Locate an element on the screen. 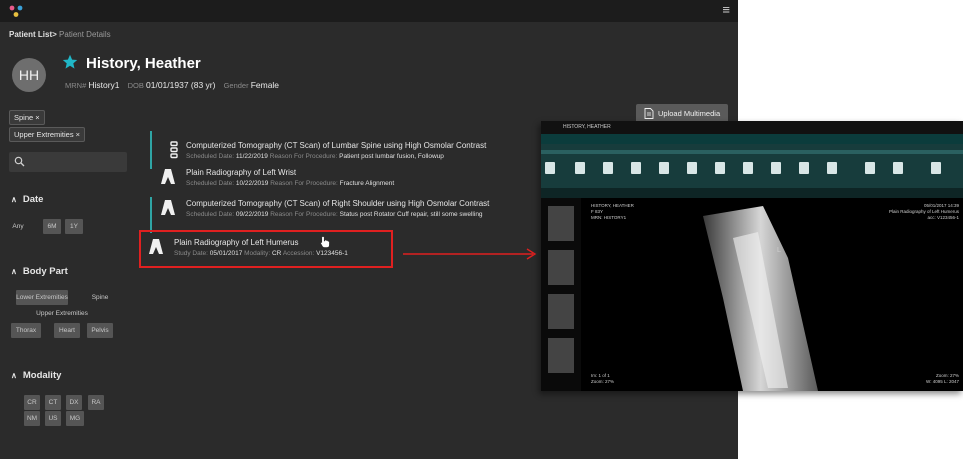 The width and height of the screenshot is (963, 459). body-part-thorax: Thorax is located at coordinates (26, 330).